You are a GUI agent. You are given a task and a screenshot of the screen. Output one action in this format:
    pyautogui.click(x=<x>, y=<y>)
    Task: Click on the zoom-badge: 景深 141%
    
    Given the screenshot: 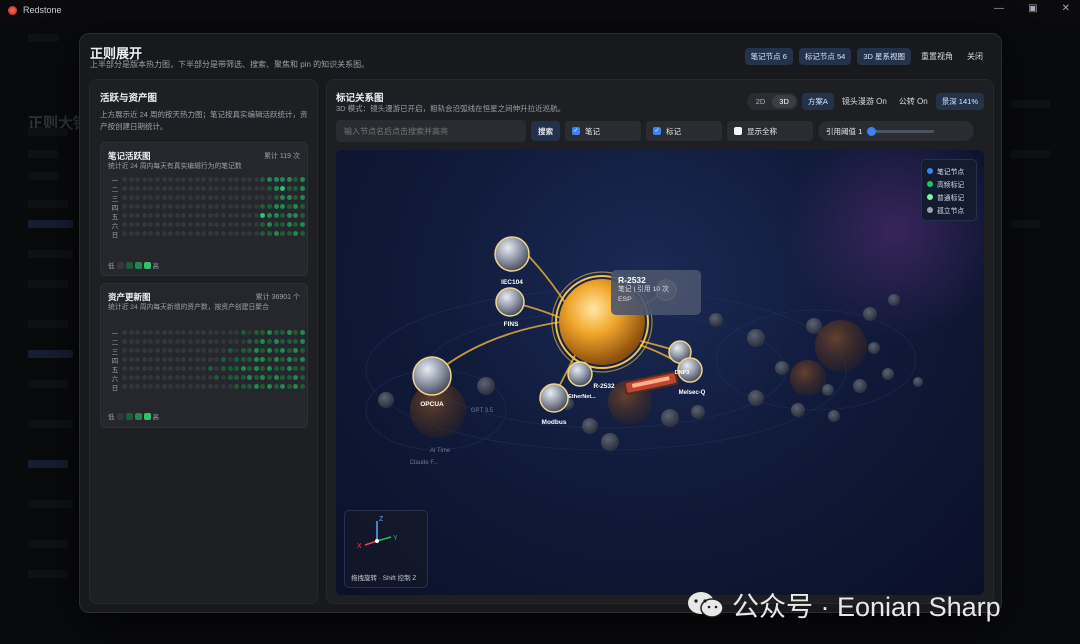 What is the action you would take?
    pyautogui.click(x=959, y=101)
    